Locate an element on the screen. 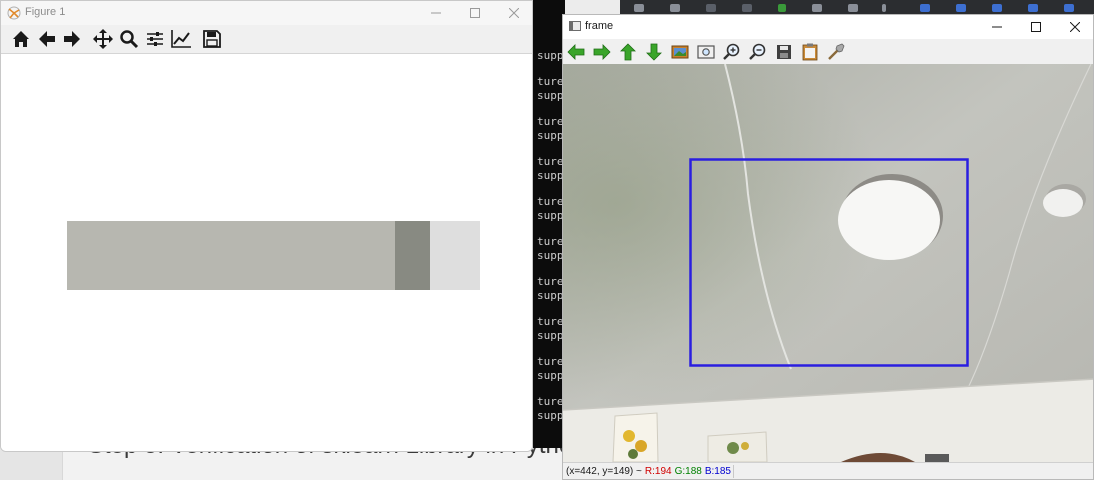 The image size is (1094, 480). ide-continue-icon is located at coordinates (1069, 8).